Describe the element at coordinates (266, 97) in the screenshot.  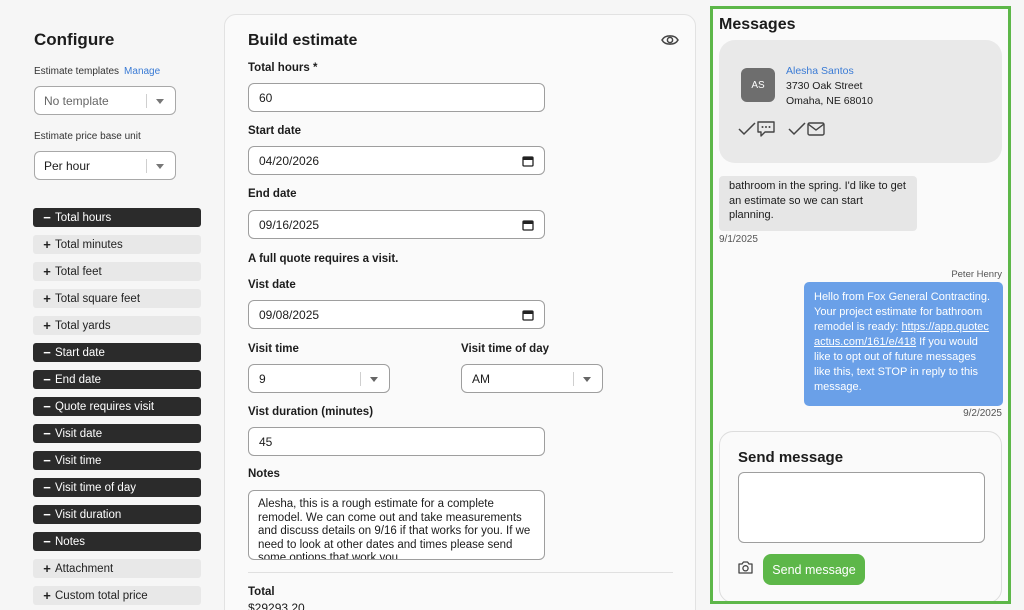
I see `total-hours-value: 60` at that location.